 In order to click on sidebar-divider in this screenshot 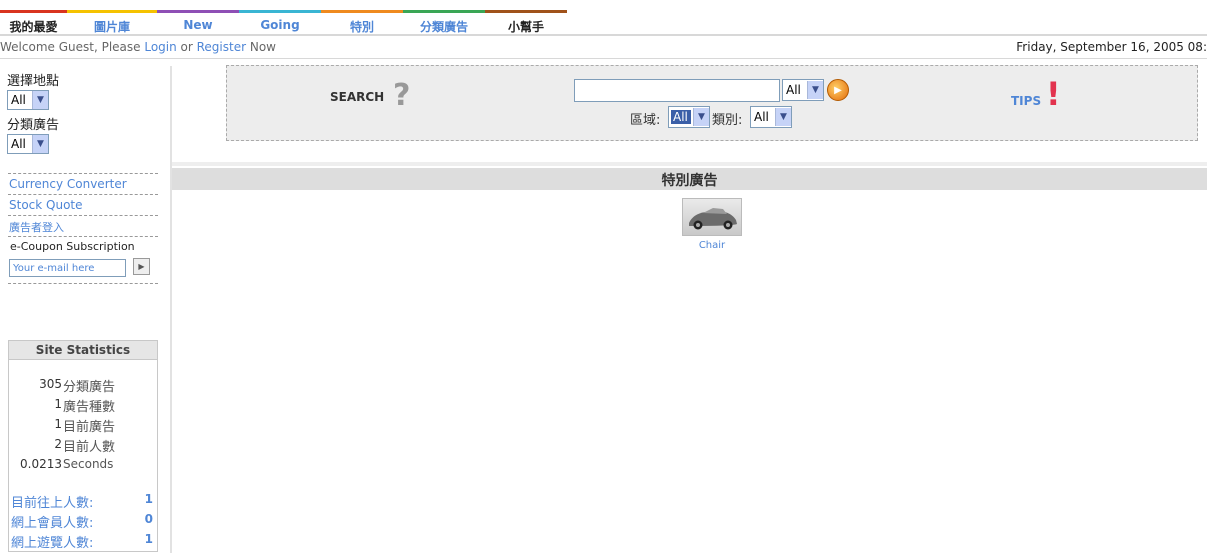, I will do `click(171, 309)`.